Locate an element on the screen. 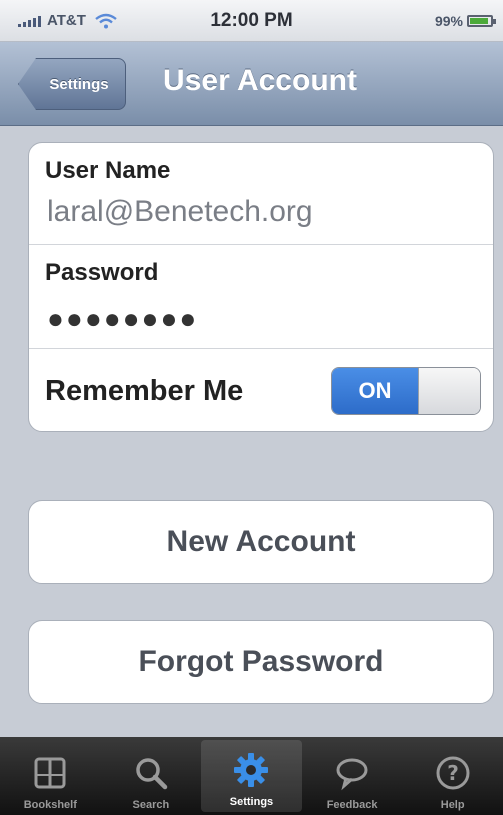 This screenshot has height=815, width=503. battery-percent: 99% is located at coordinates (448, 21).